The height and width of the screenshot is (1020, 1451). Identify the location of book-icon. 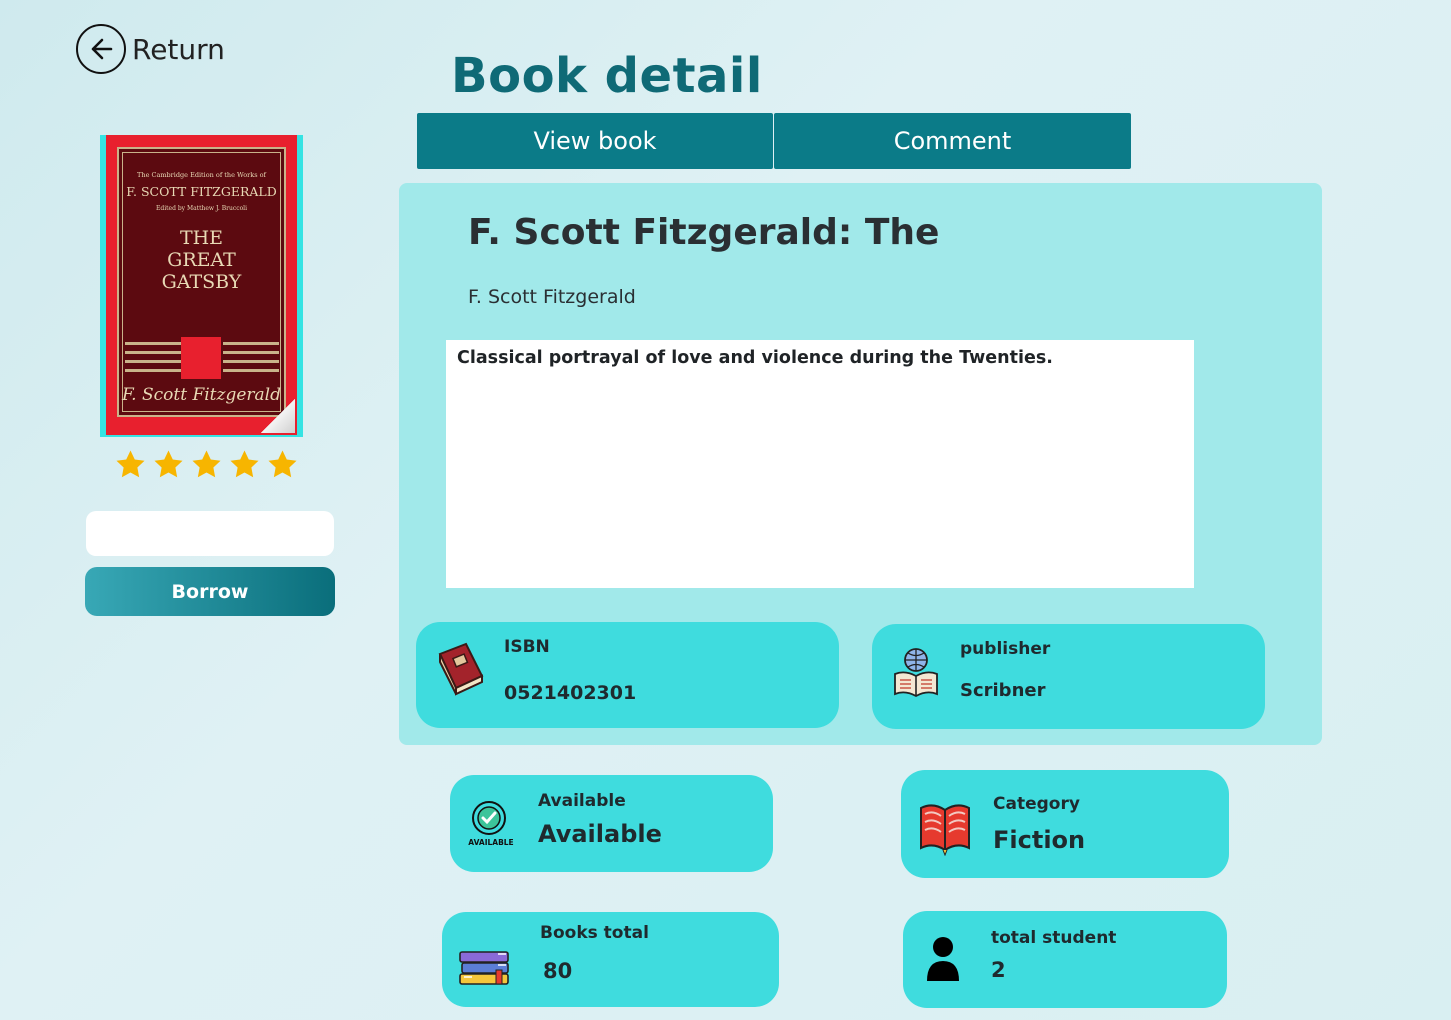
(461, 669).